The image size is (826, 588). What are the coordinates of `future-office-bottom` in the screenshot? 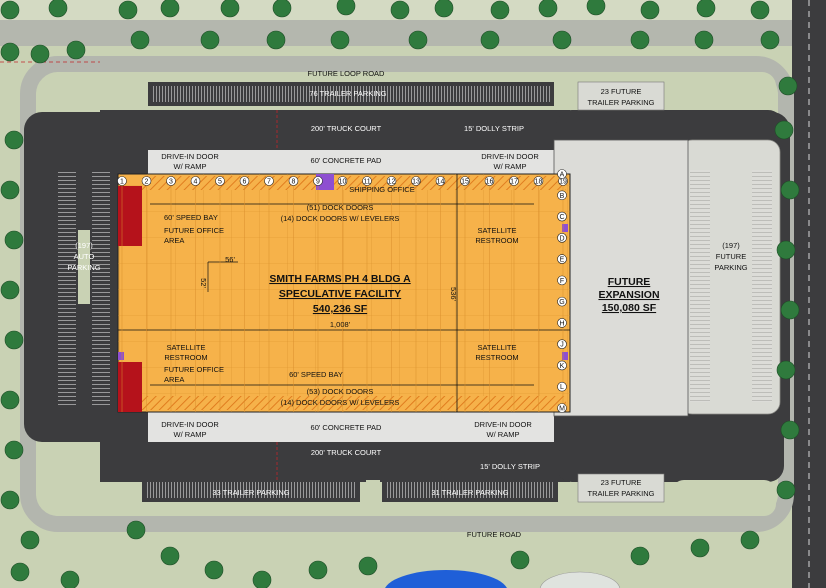 It's located at (130, 387).